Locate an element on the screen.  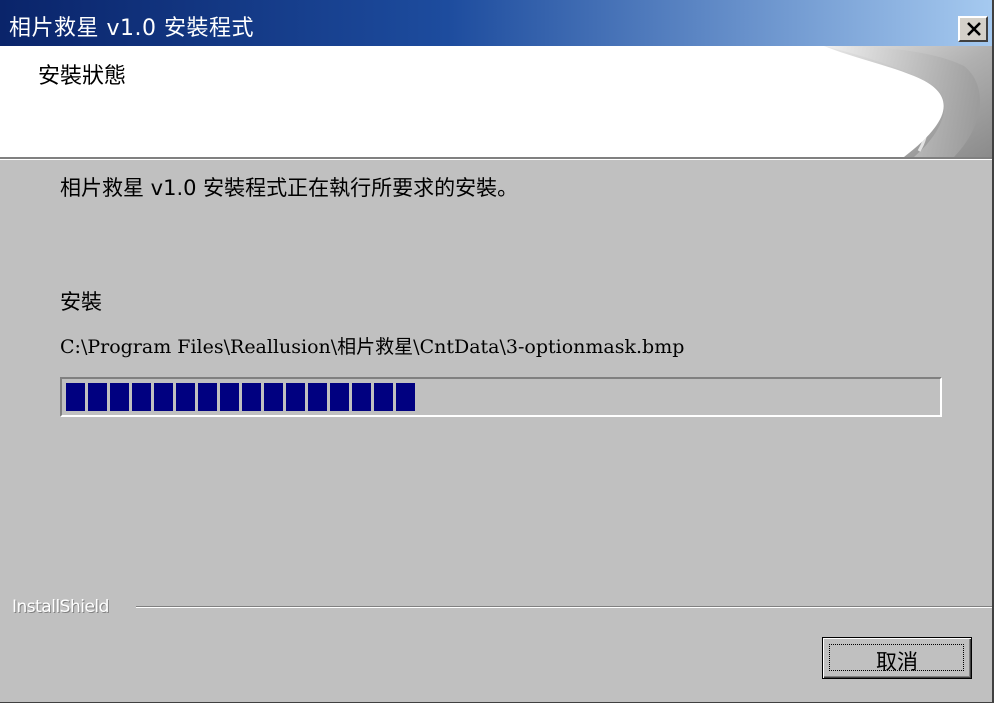
close-icon is located at coordinates (974, 29).